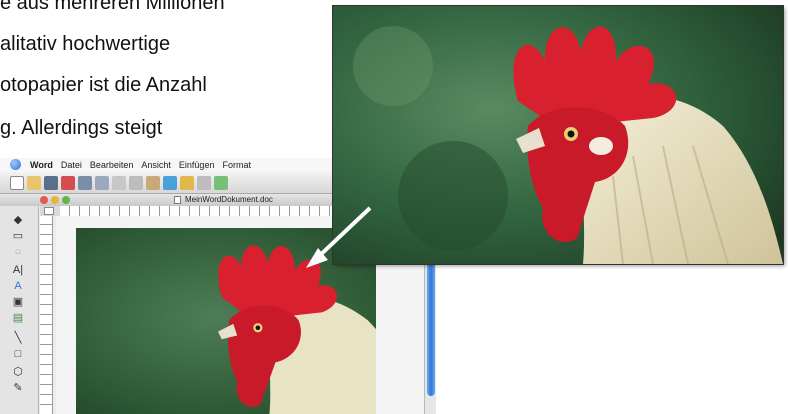 This screenshot has height=414, width=788. Describe the element at coordinates (81, 128) in the screenshot. I see `doc-text-line-4: g. Allerdings steigt` at that location.